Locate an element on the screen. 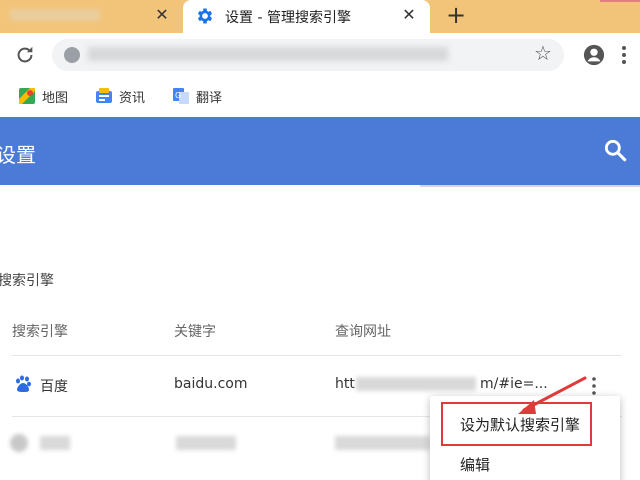 The image size is (640, 480). bookmark-maps: 地图 is located at coordinates (43, 96).